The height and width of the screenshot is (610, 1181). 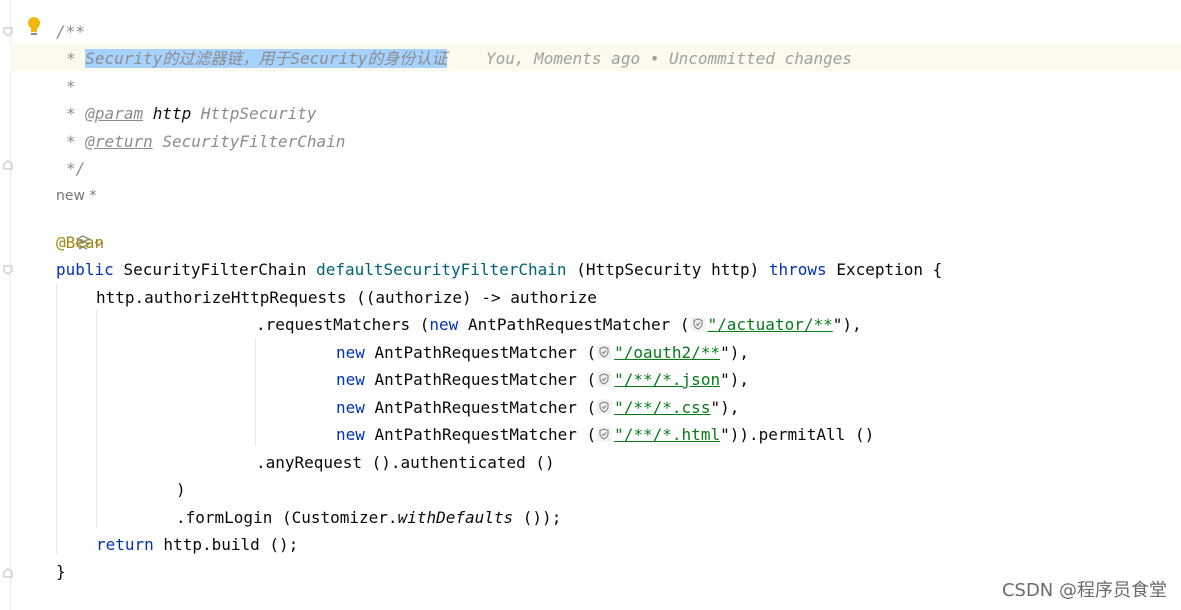 I want to click on watermark: CSDN @程序员食堂, so click(x=1084, y=590).